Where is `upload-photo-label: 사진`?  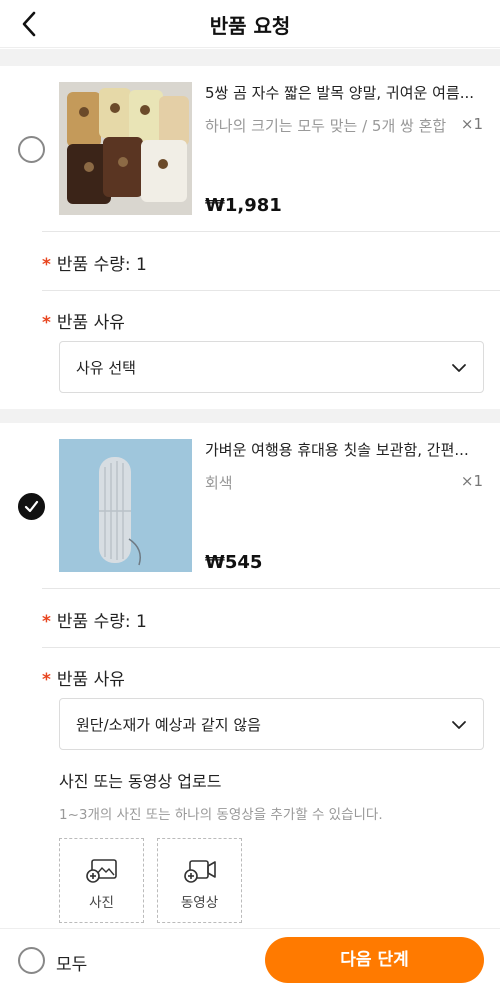 upload-photo-label: 사진 is located at coordinates (101, 903).